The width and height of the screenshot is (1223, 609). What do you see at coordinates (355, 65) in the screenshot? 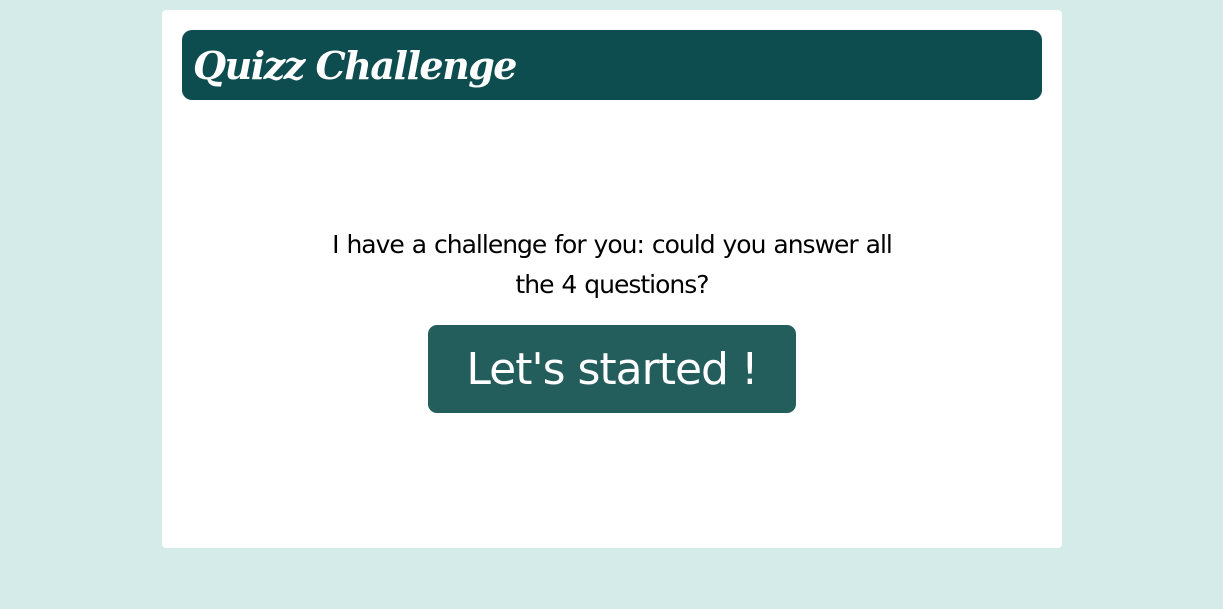
I see `app-title: Quizz Challenge` at bounding box center [355, 65].